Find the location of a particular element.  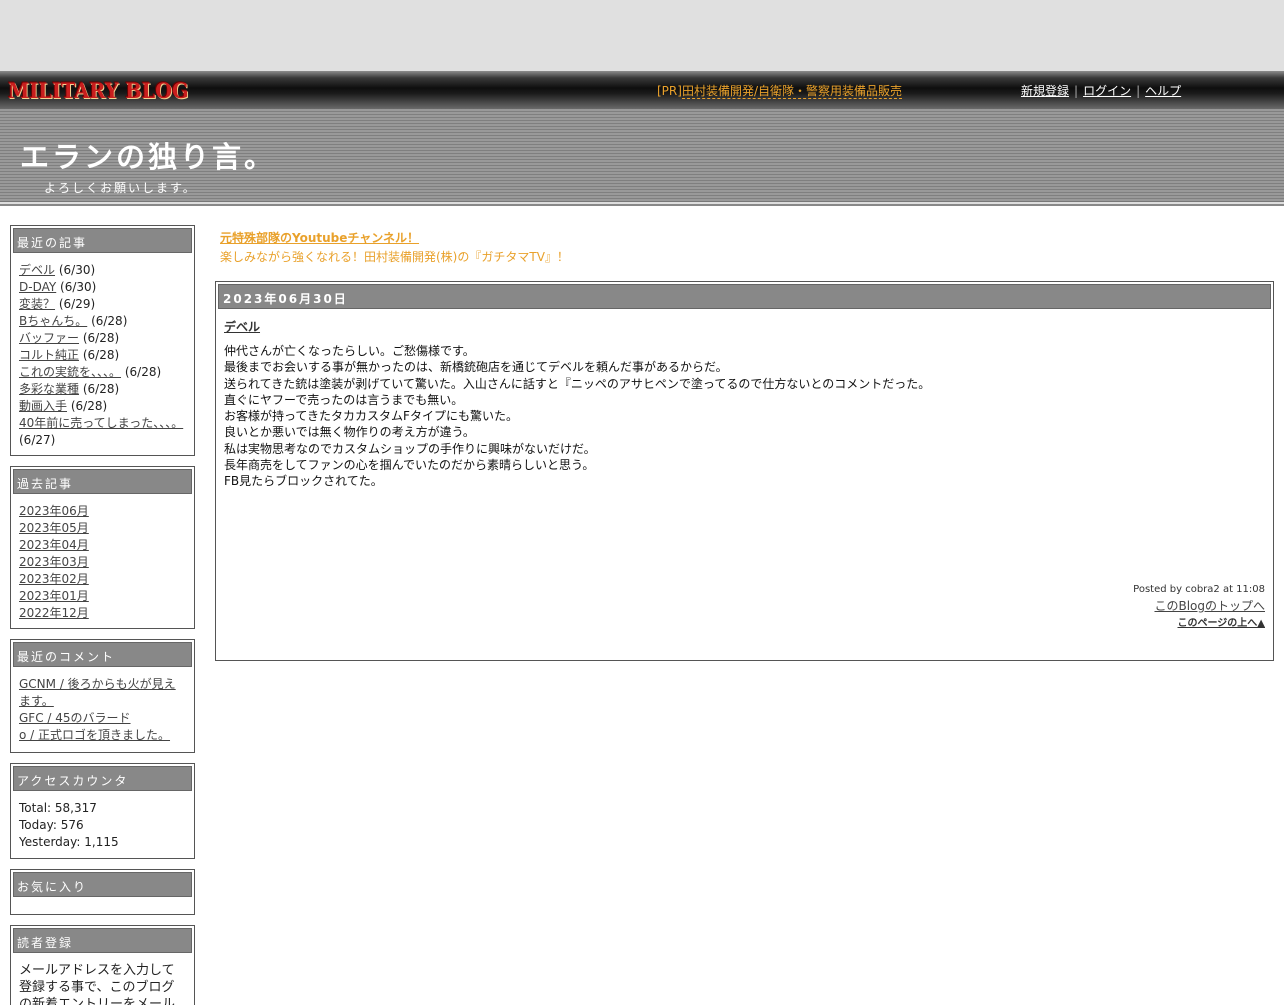

archive-link: 2023年05月 is located at coordinates (54, 528).